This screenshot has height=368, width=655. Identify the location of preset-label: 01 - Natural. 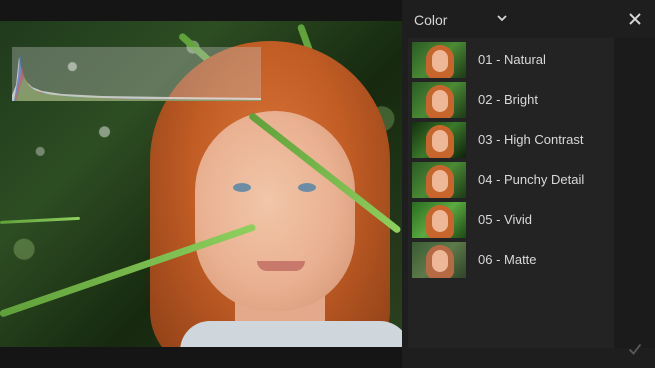
(512, 59).